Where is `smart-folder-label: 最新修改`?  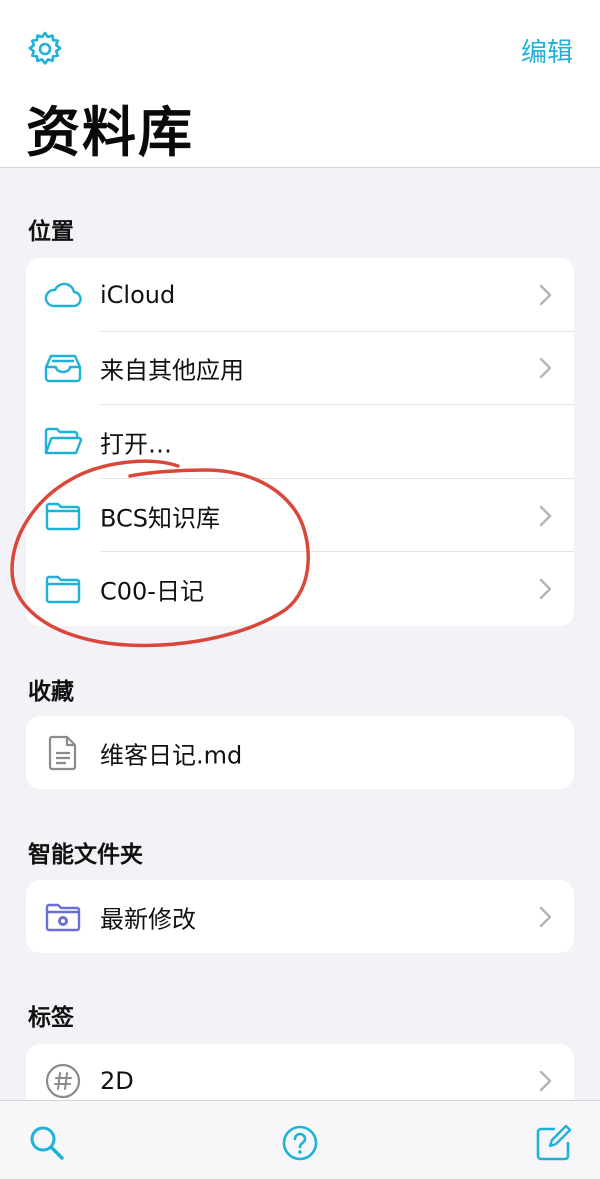
smart-folder-label: 最新修改 is located at coordinates (148, 919).